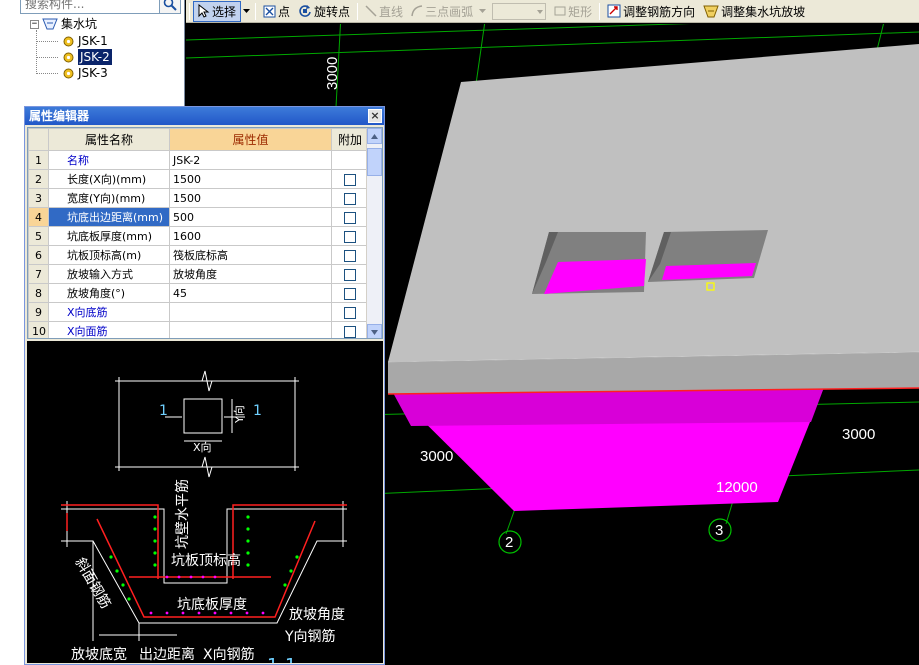  I want to click on scroll-down-button, so click(374, 331).